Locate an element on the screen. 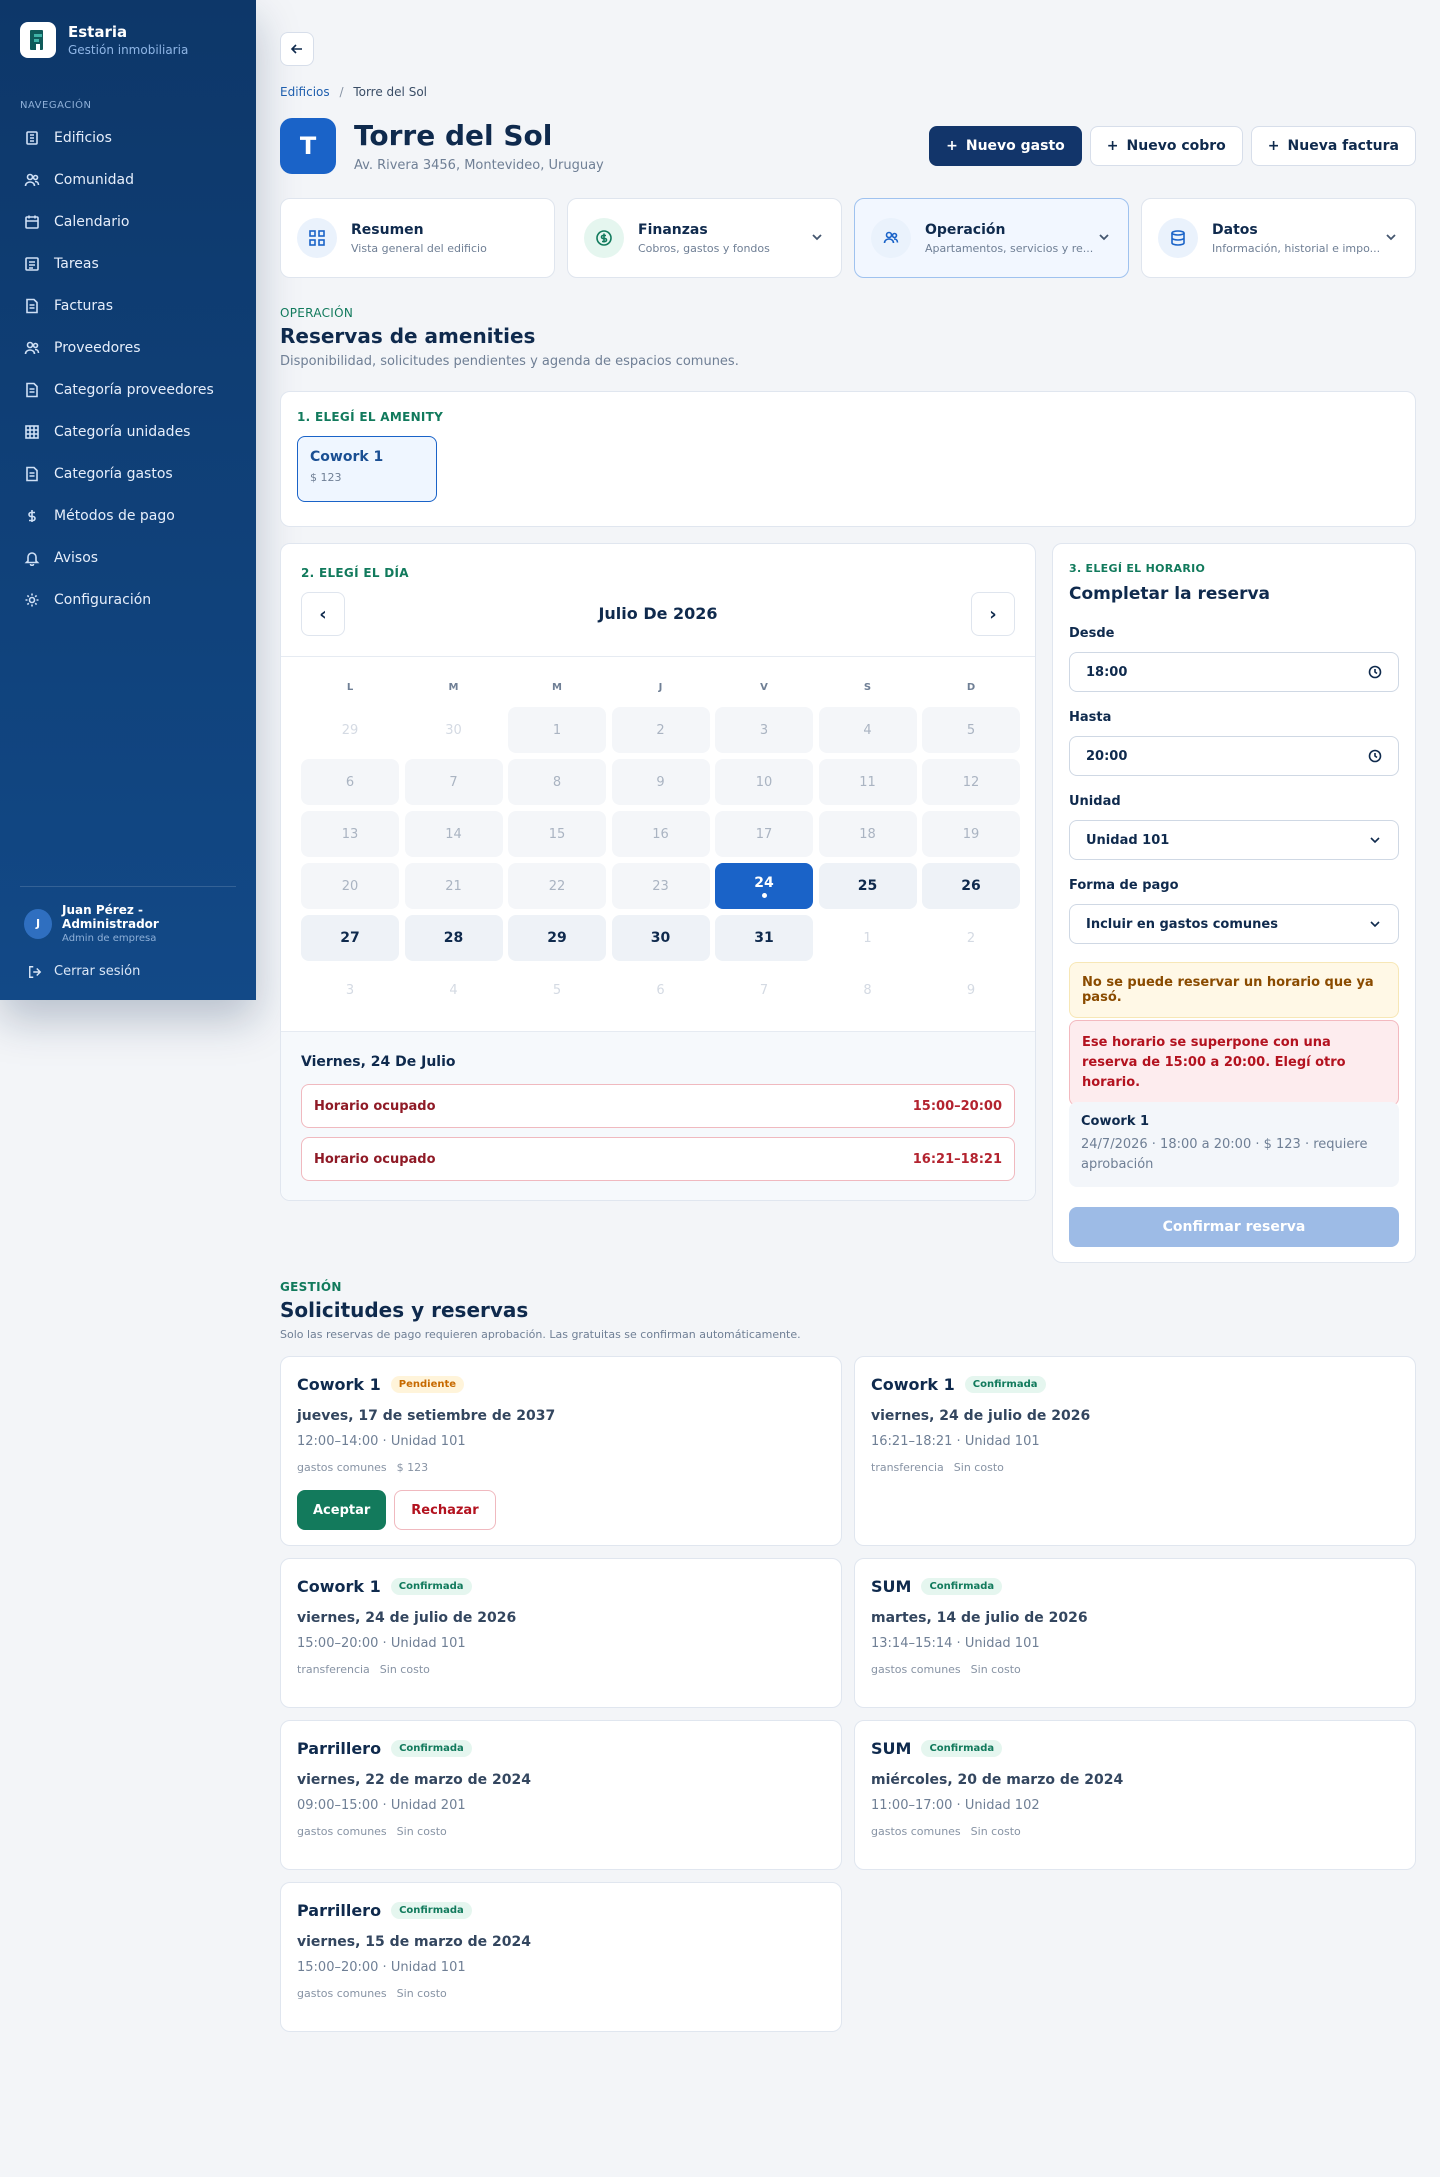 The image size is (1440, 2177). sidebar-item-proveedores: Proveedores is located at coordinates (128, 348).